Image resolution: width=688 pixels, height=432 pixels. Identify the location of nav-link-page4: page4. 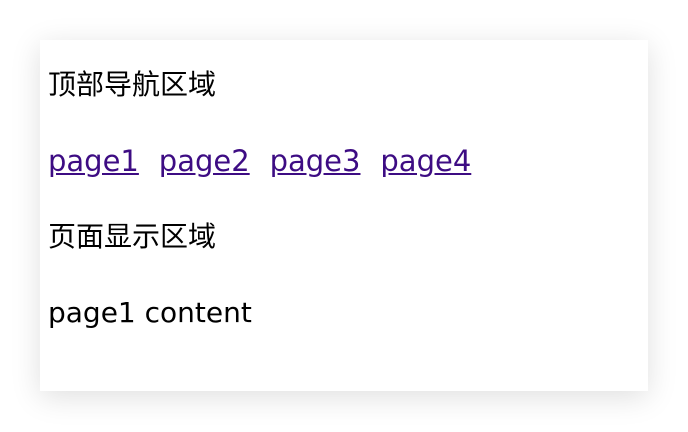
(425, 161).